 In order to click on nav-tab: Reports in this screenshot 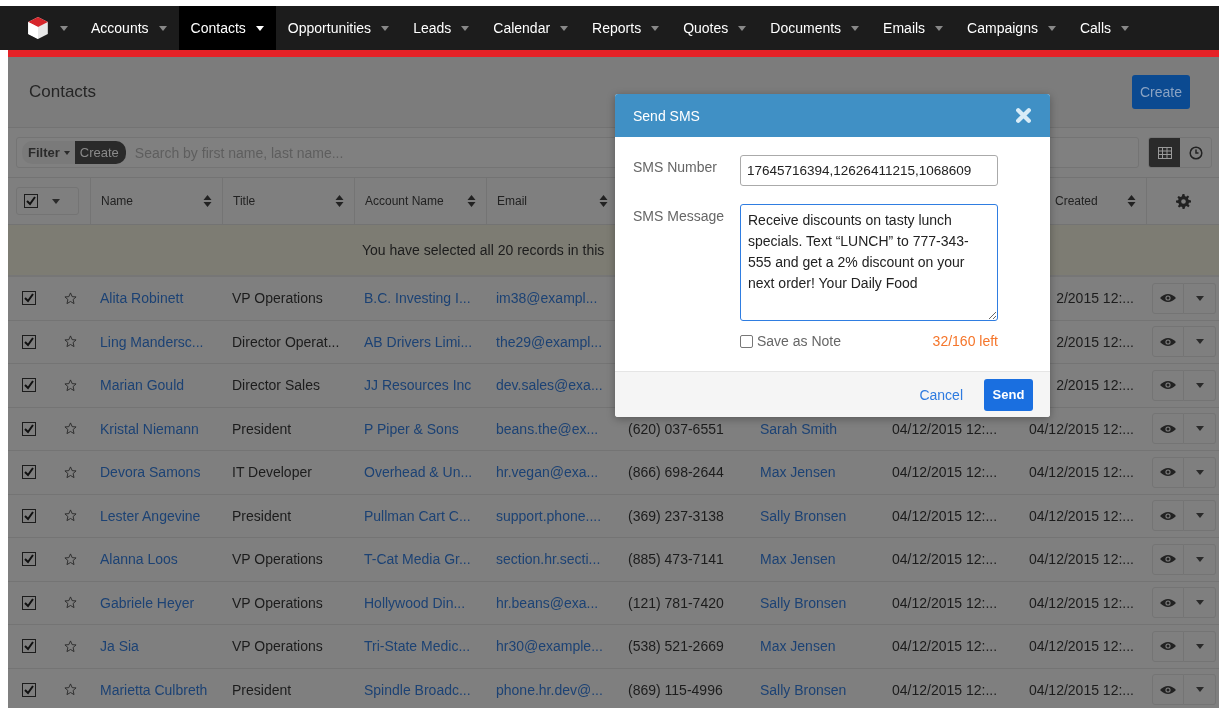, I will do `click(626, 28)`.